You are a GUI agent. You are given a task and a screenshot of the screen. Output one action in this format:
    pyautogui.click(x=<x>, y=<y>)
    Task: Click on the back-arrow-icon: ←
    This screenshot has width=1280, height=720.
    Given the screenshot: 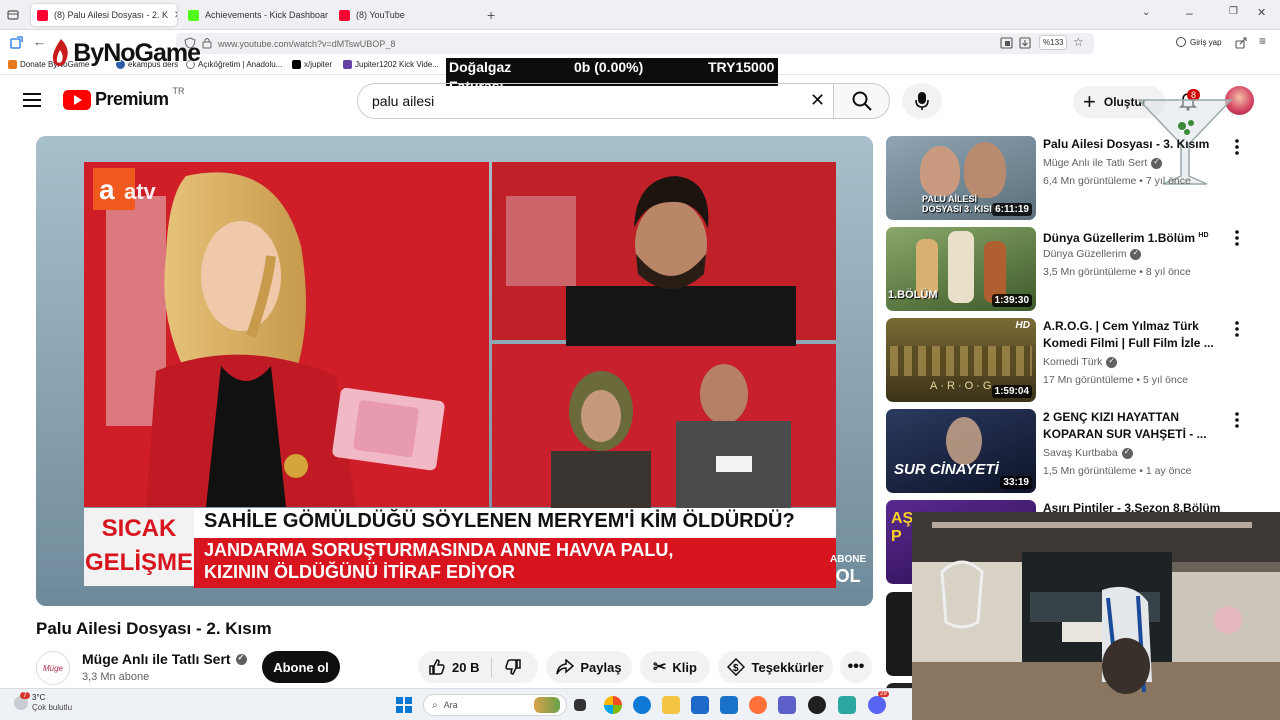 What is the action you would take?
    pyautogui.click(x=39, y=41)
    